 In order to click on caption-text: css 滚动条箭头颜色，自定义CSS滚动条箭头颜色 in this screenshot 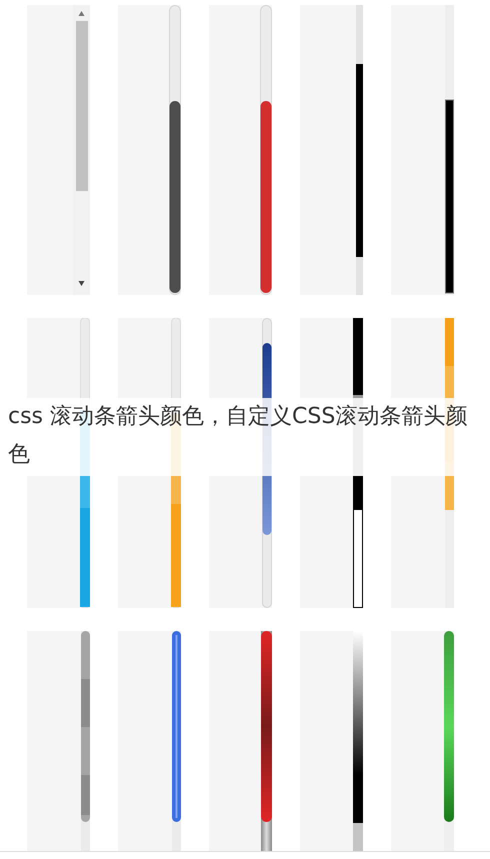, I will do `click(238, 436)`.